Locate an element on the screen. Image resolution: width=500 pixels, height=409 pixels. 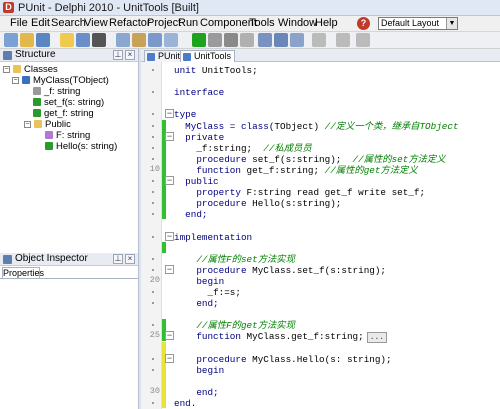
run-to-icon is located at coordinates (297, 40).